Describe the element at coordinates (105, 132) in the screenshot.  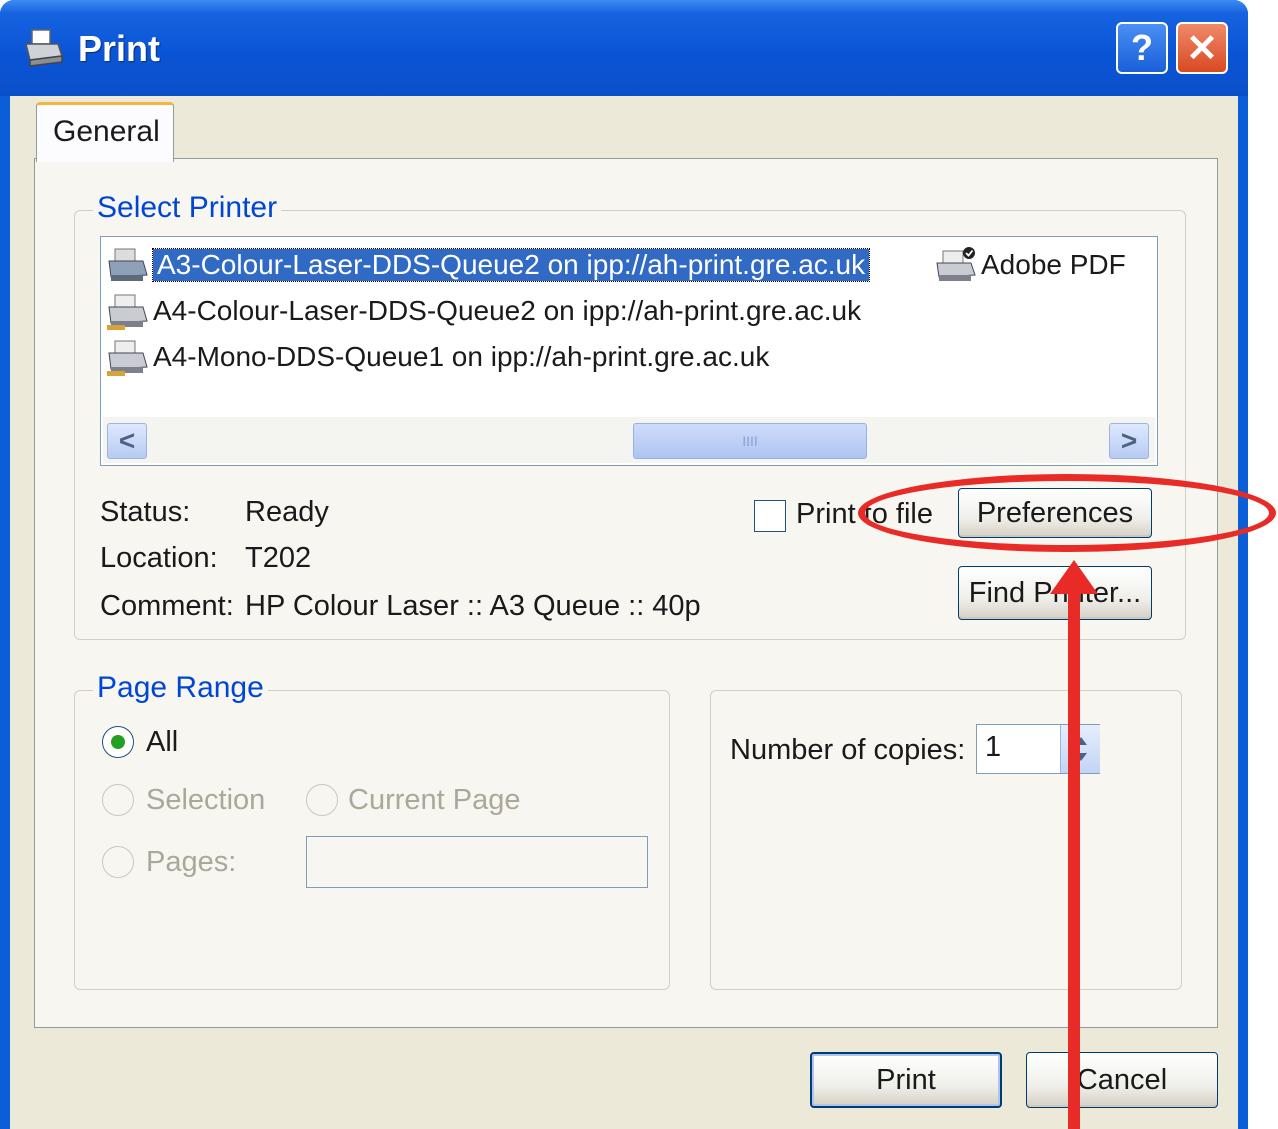
I see `tab-general: General` at that location.